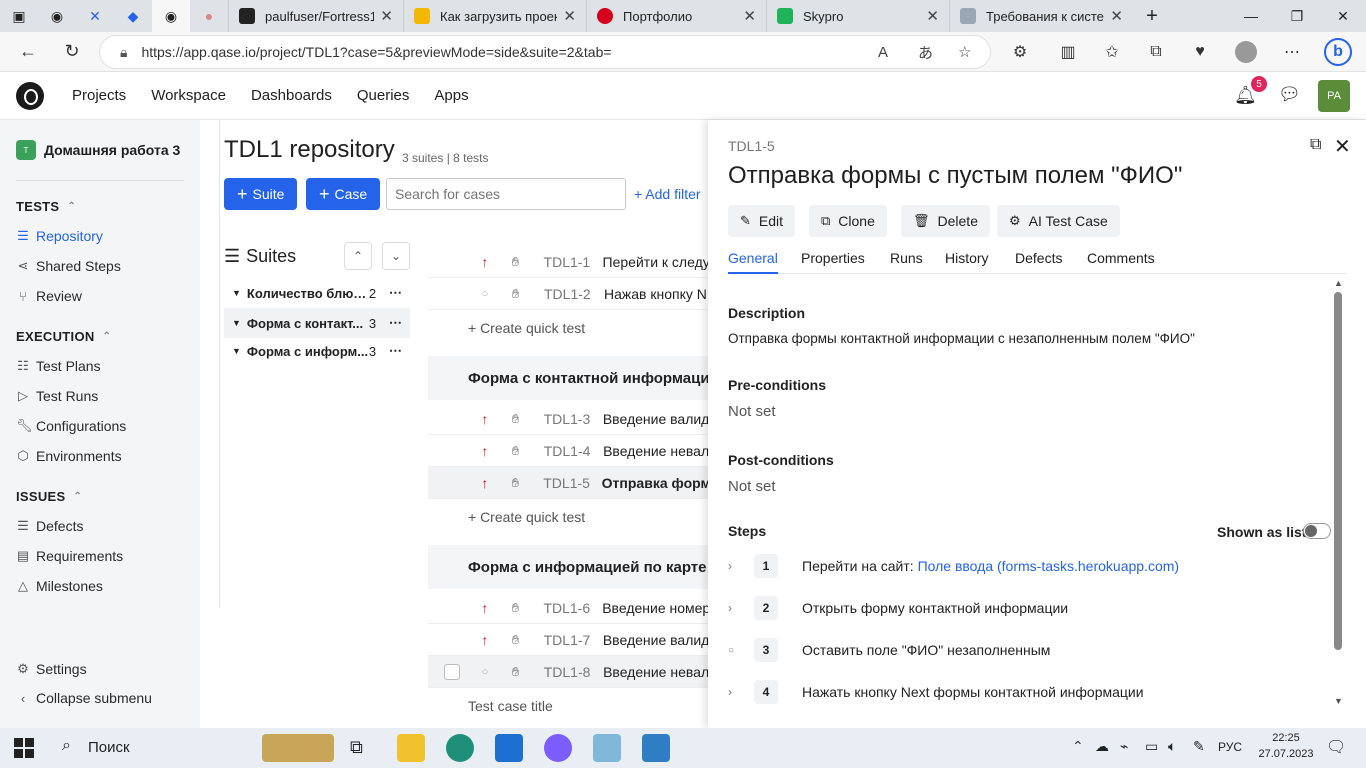 This screenshot has height=768, width=1366. Describe the element at coordinates (133, 16) in the screenshot. I see `pinned-tab-3-icon: ◆` at that location.